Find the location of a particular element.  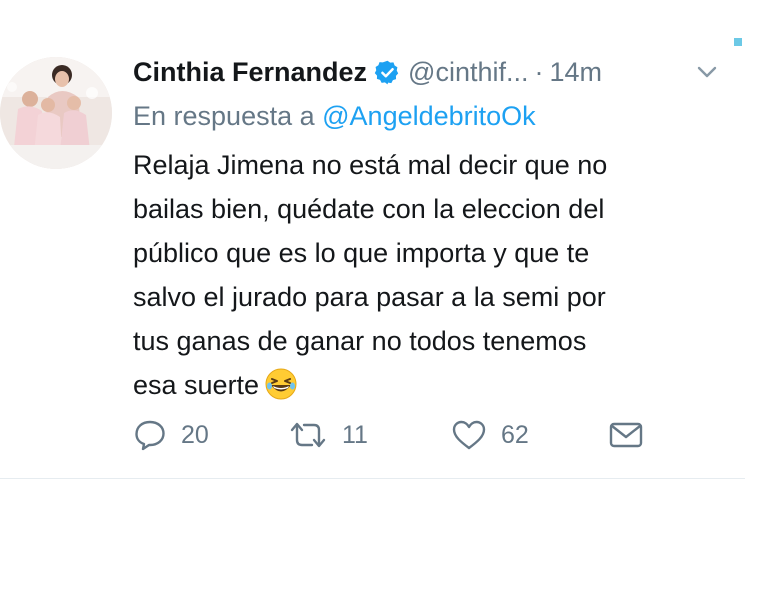

divider is located at coordinates (372, 478).